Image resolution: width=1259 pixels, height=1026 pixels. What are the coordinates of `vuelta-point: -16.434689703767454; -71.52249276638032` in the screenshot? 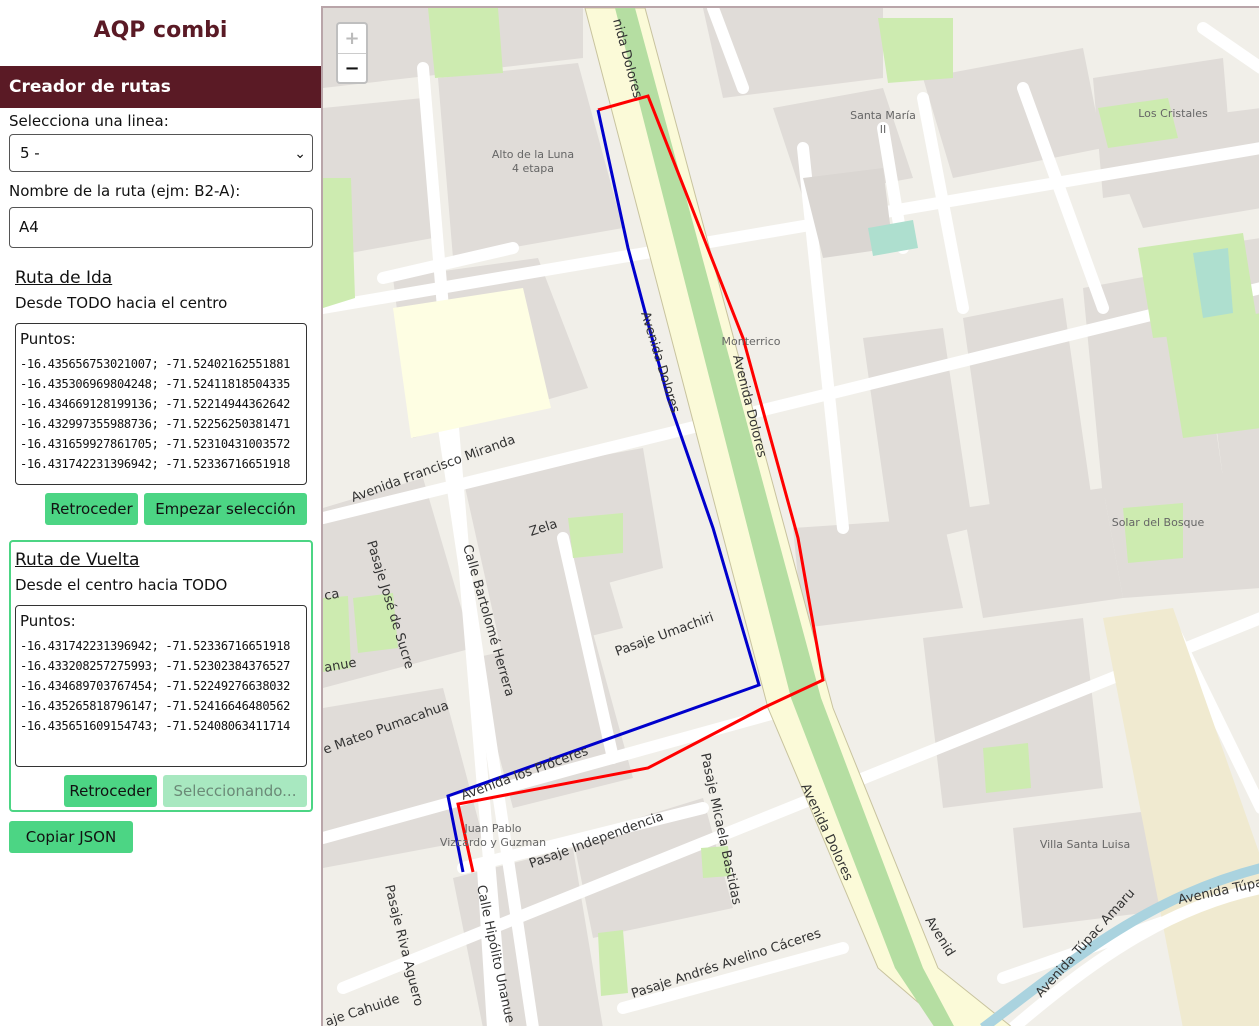 It's located at (155, 686).